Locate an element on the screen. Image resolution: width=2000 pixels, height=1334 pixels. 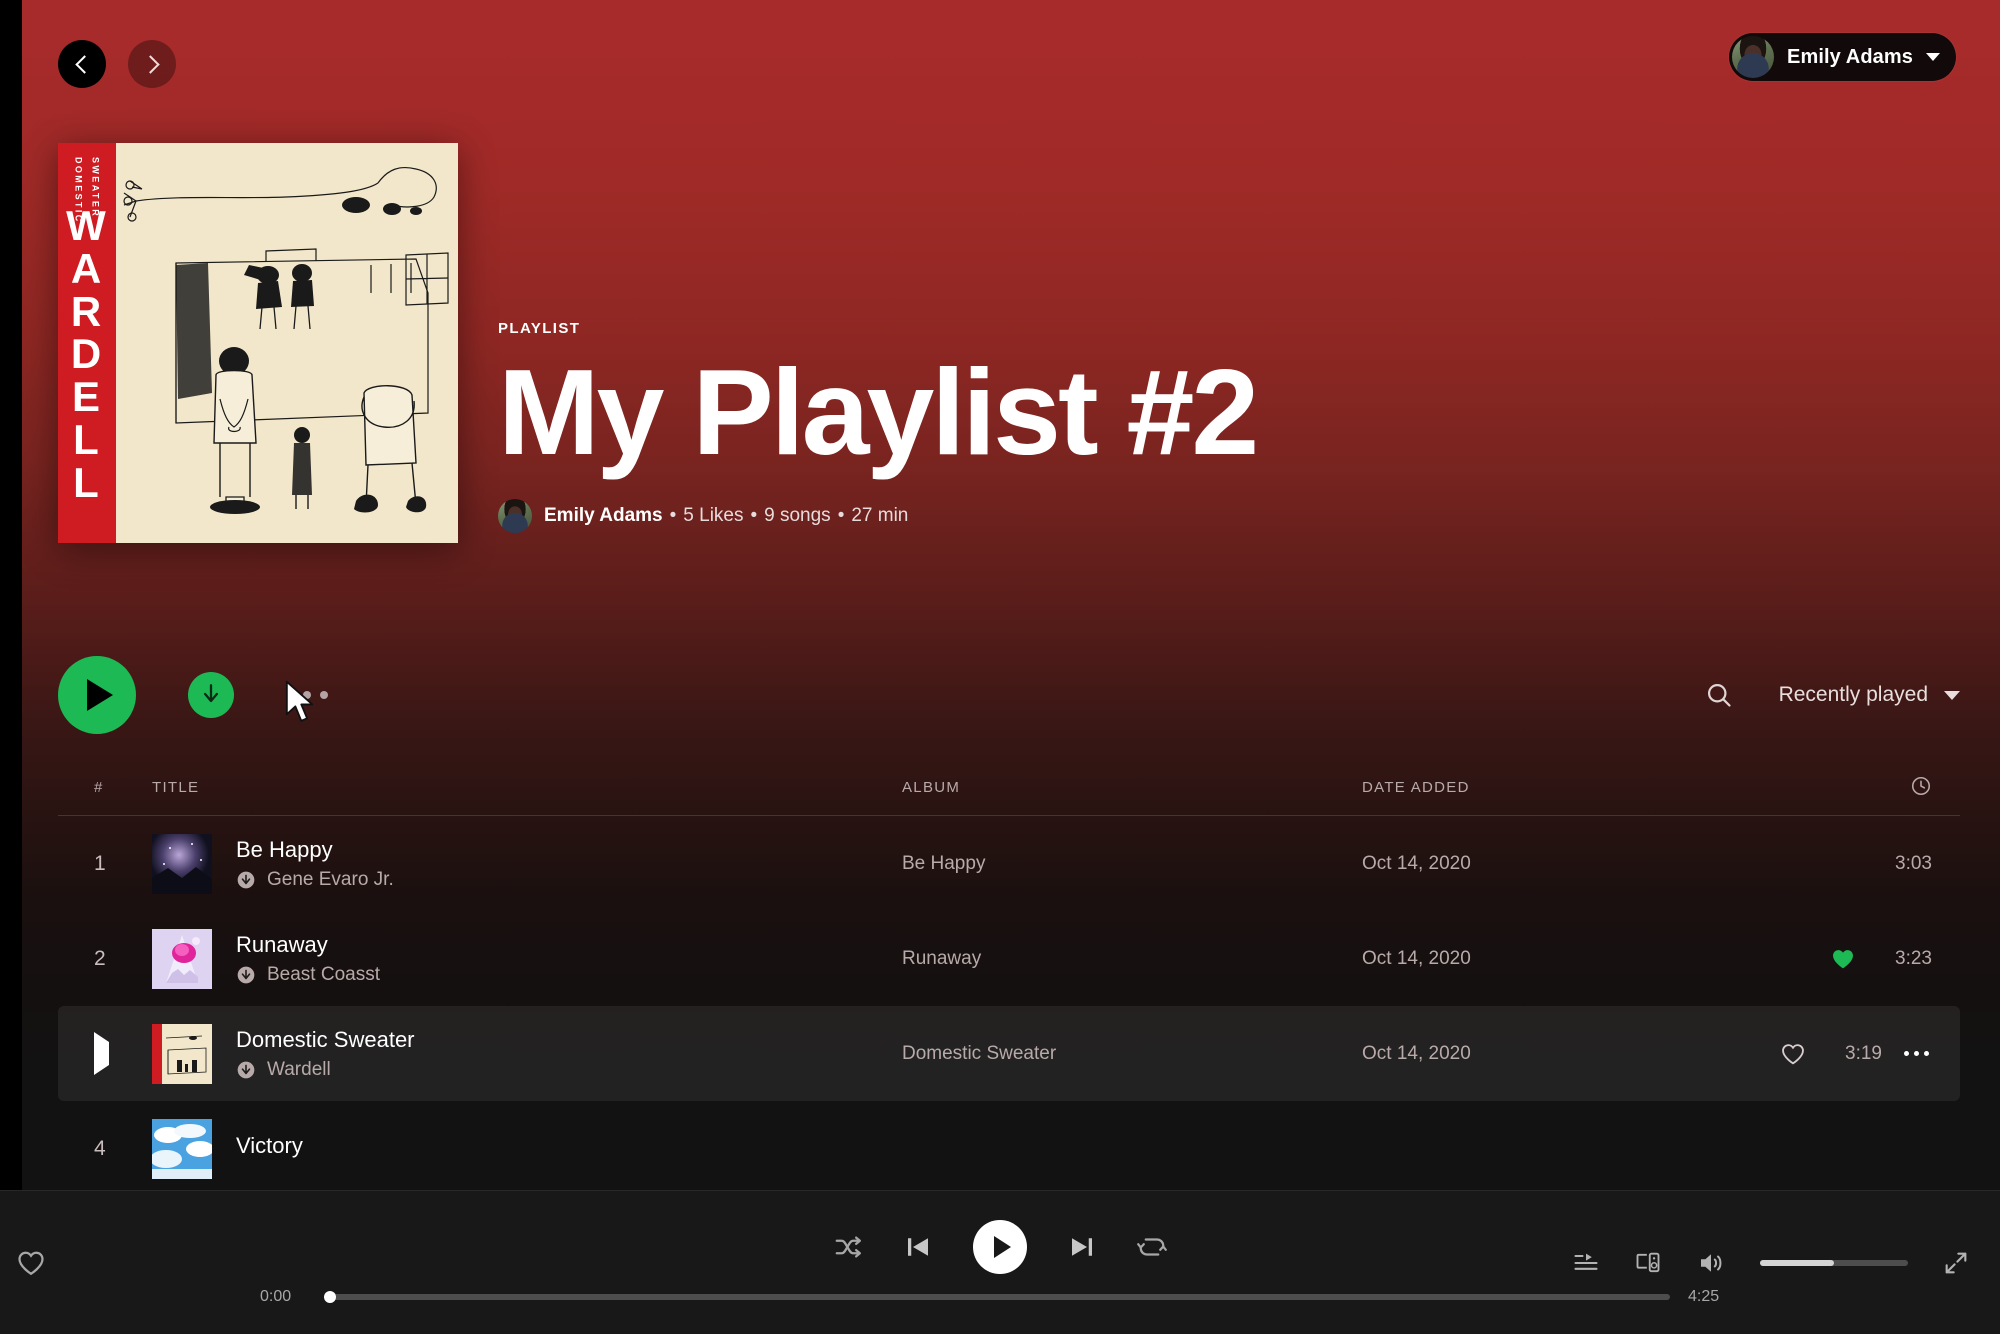
chevron-left-icon is located at coordinates (84, 64).